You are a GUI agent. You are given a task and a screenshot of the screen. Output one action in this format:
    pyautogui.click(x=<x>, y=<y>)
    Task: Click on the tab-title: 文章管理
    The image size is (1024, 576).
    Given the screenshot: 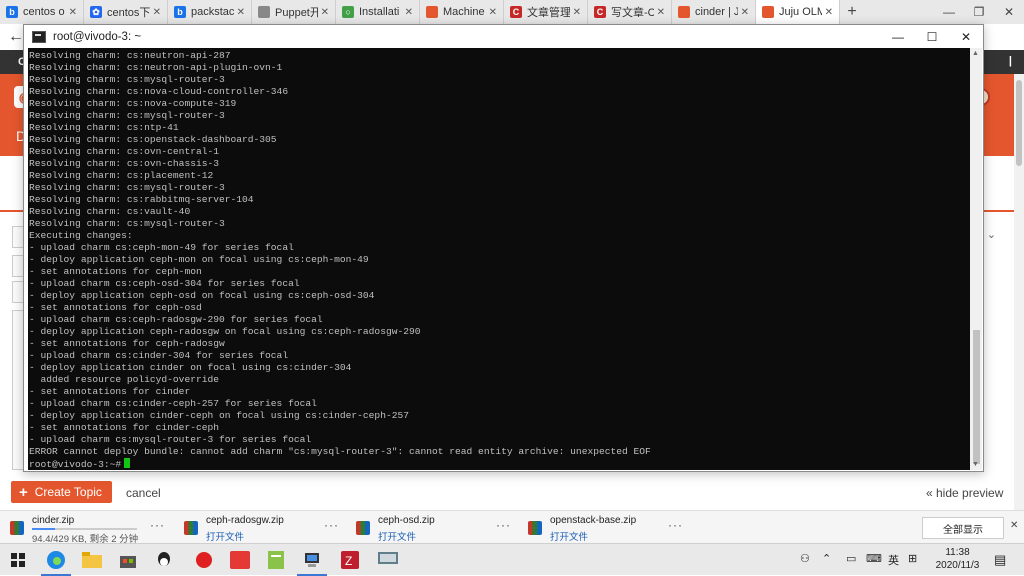 What is the action you would take?
    pyautogui.click(x=548, y=13)
    